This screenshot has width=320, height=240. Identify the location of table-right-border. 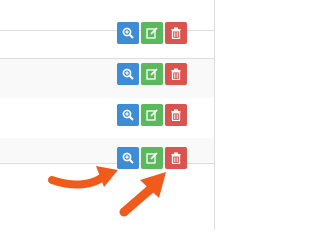
(214, 115).